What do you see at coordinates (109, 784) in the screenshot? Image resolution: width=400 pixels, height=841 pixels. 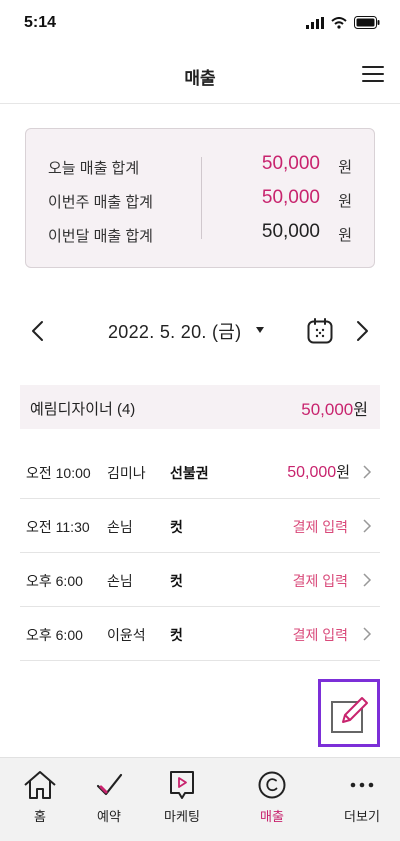 I see `check-icon` at bounding box center [109, 784].